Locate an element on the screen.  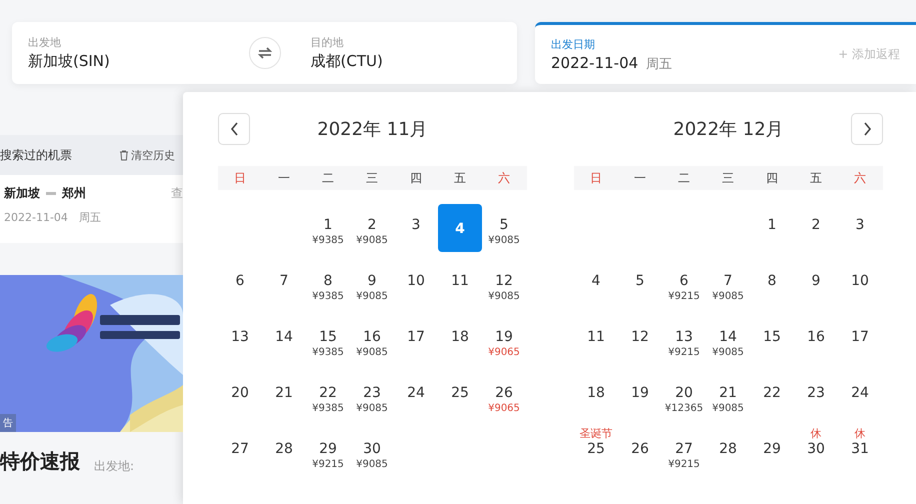
history-item: 新加坡 郑州 2022-11-04 周五 查 is located at coordinates (91, 209).